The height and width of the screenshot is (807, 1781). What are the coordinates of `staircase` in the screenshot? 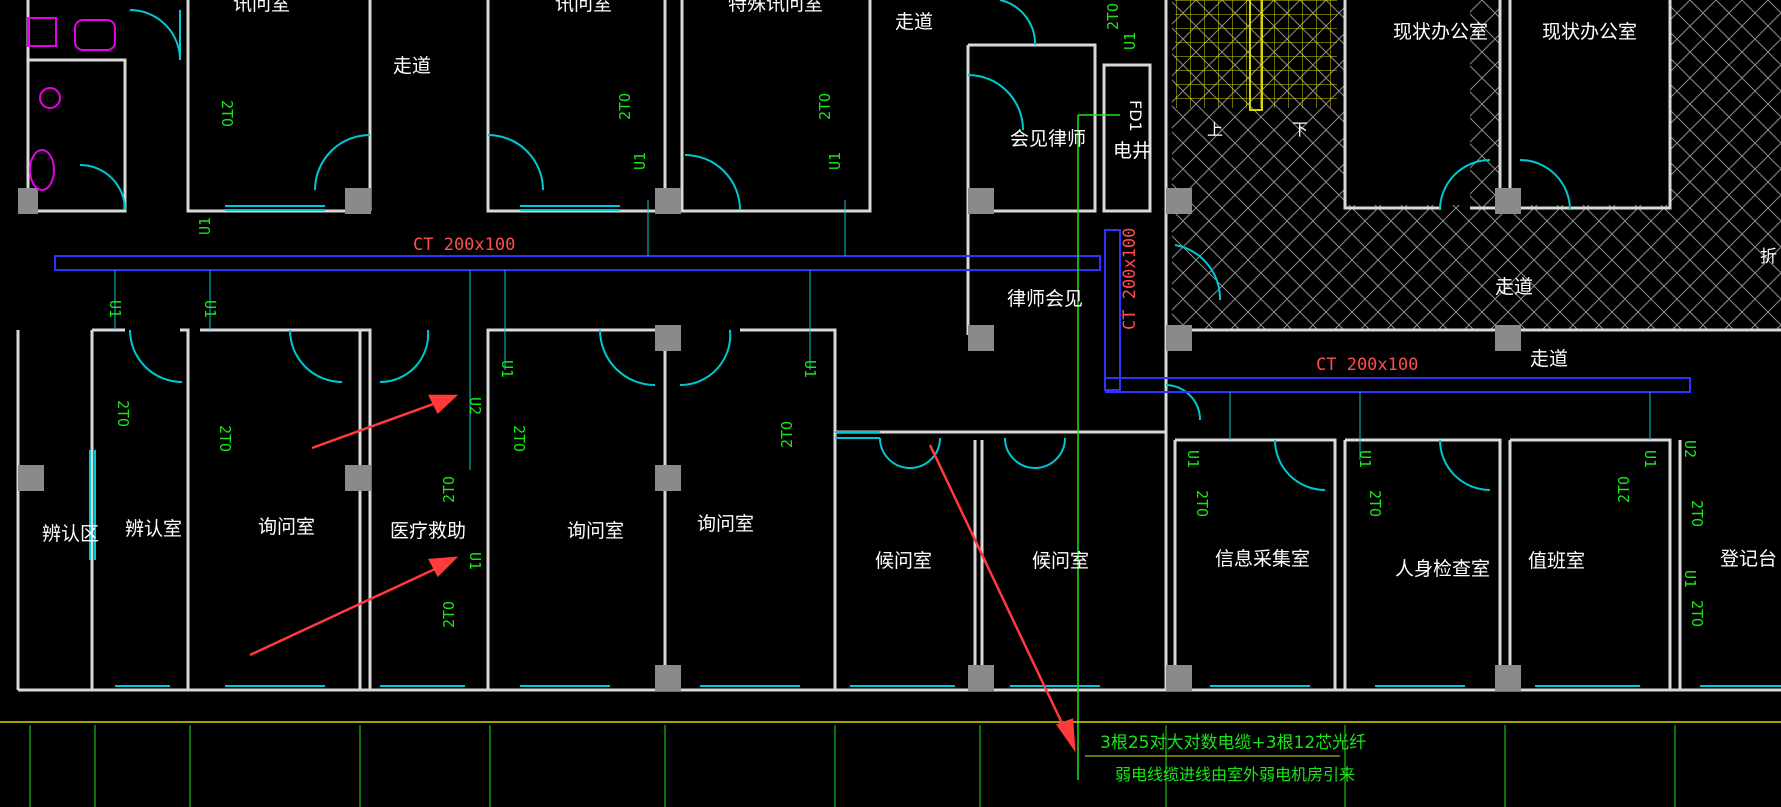 It's located at (1256, 54).